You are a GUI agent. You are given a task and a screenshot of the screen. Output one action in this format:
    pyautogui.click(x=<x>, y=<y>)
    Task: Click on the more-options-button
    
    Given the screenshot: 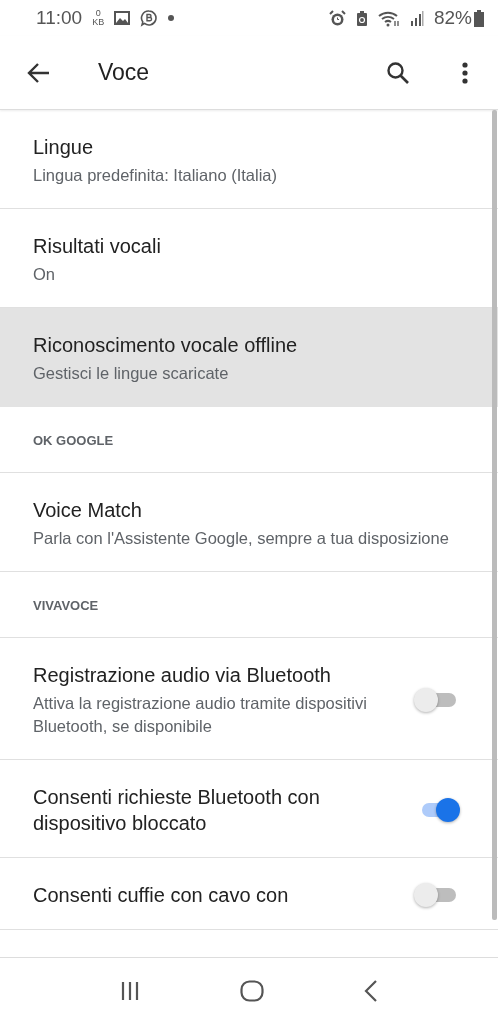 What is the action you would take?
    pyautogui.click(x=465, y=72)
    